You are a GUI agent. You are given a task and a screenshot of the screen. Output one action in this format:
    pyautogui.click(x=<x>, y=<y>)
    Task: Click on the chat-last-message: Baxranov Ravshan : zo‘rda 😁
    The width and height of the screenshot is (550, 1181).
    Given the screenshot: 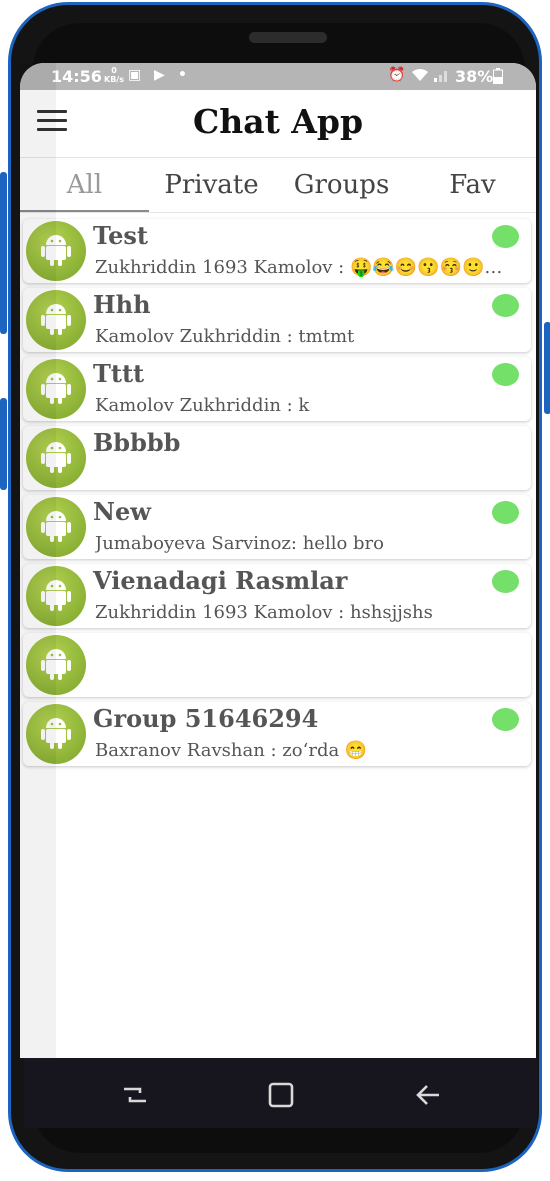 What is the action you would take?
    pyautogui.click(x=231, y=750)
    